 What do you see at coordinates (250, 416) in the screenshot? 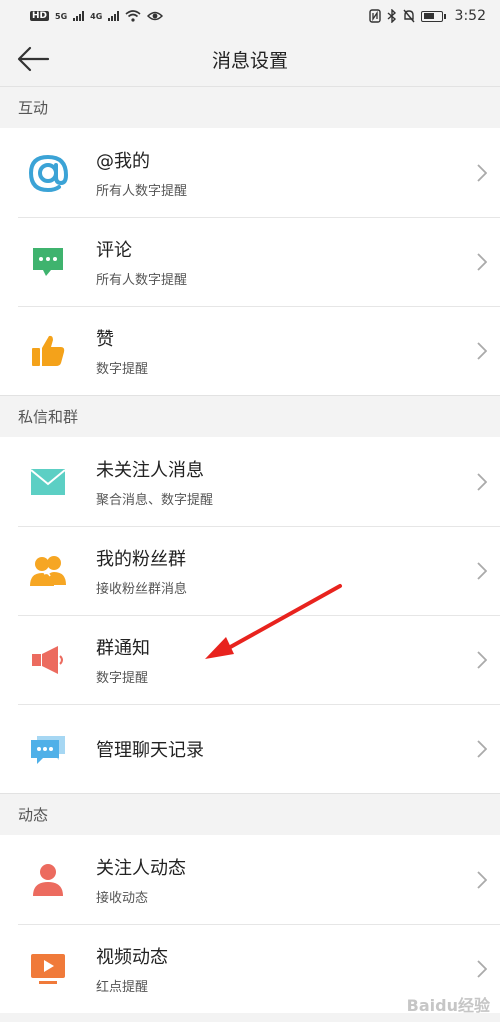
I see `section-header-messages-groups: 私信和群` at bounding box center [250, 416].